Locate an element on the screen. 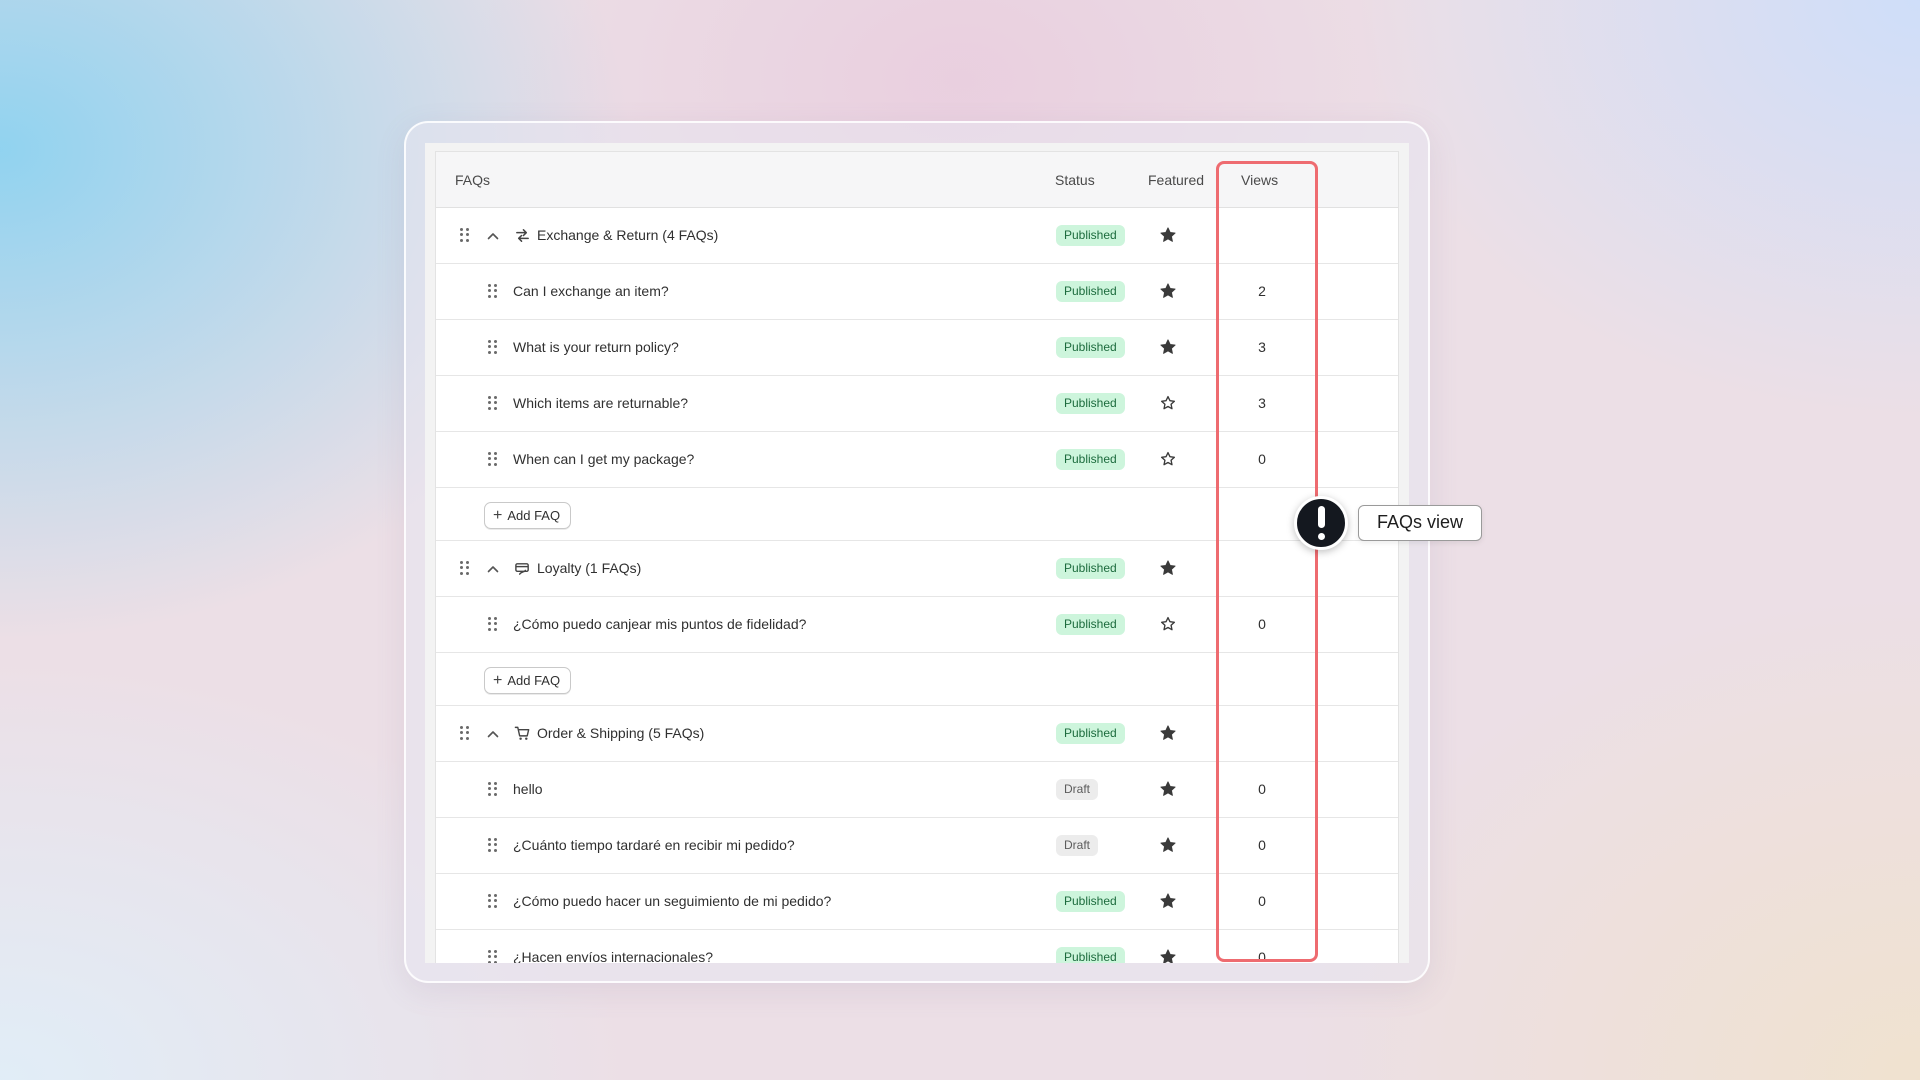 This screenshot has width=1920, height=1080. exchange-icon is located at coordinates (522, 235).